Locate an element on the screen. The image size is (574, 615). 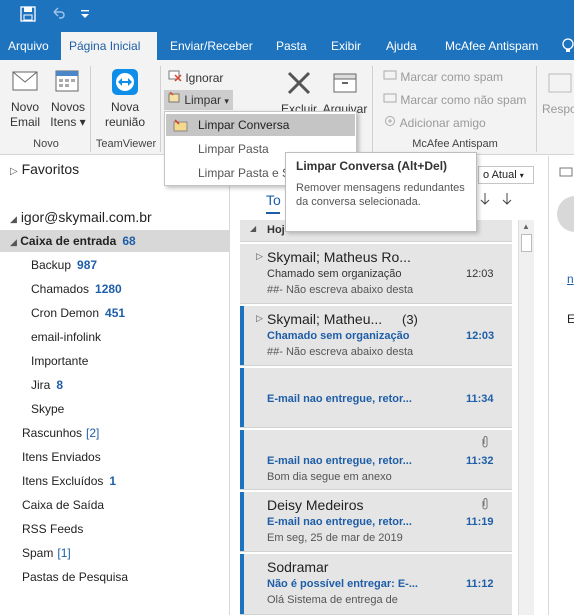
limpar-button: Limpar ▾ is located at coordinates (198, 100).